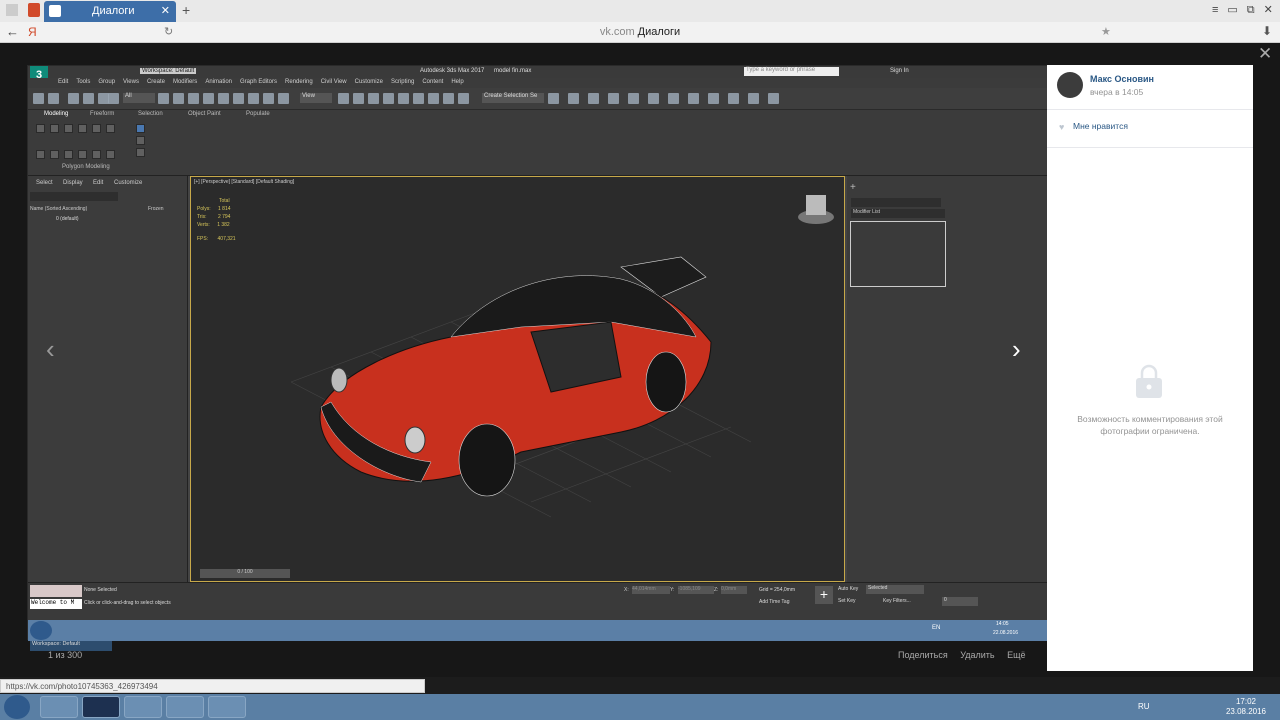 This screenshot has height=720, width=1280. What do you see at coordinates (227, 707) in the screenshot?
I see `discord-taskbar-icon` at bounding box center [227, 707].